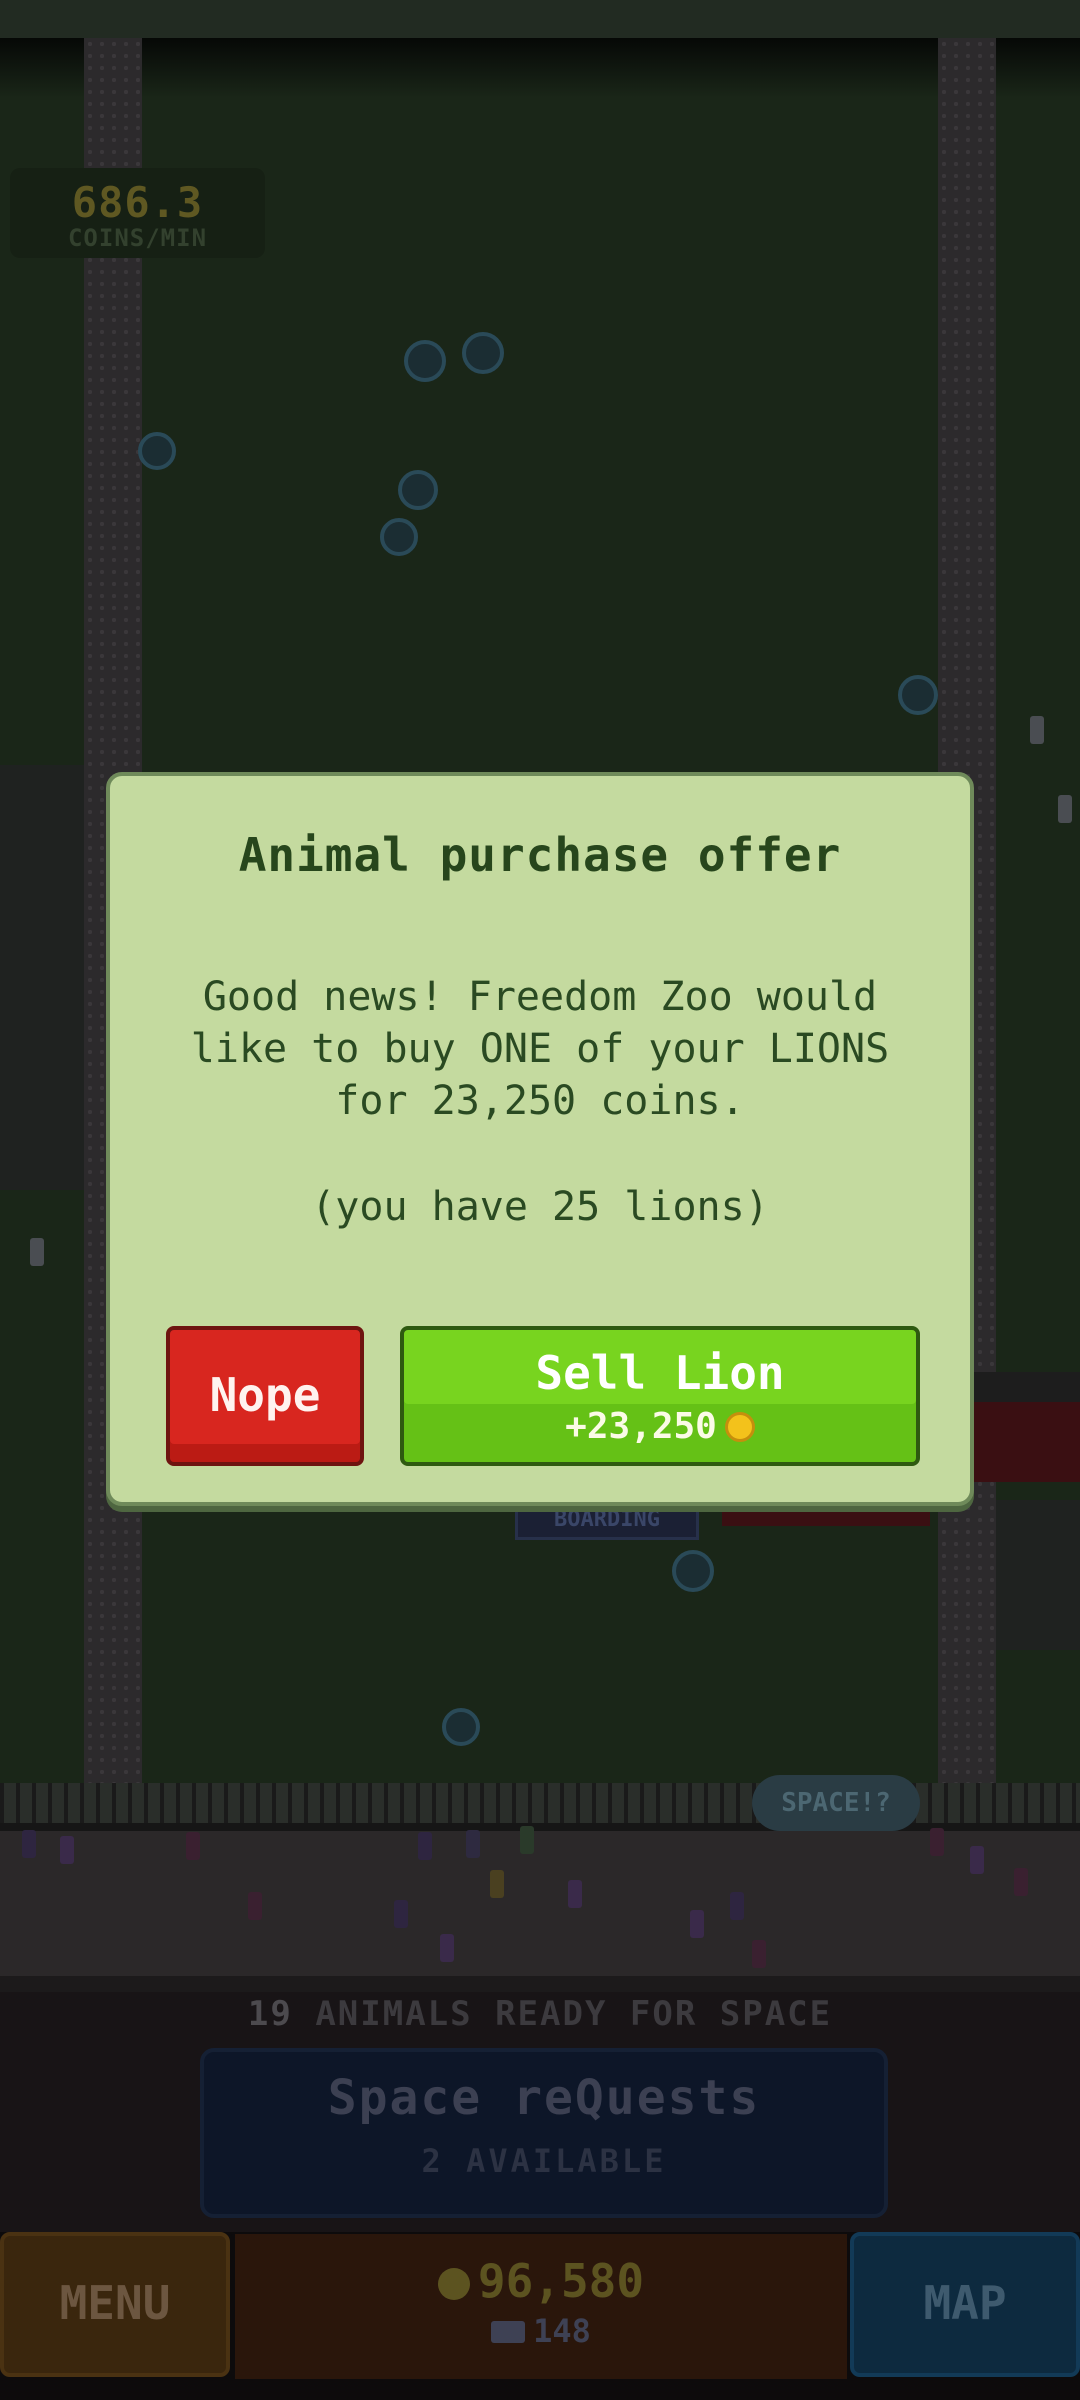 This screenshot has height=2400, width=1080. Describe the element at coordinates (607, 1520) in the screenshot. I see `boarding-sign: BOARDING` at that location.